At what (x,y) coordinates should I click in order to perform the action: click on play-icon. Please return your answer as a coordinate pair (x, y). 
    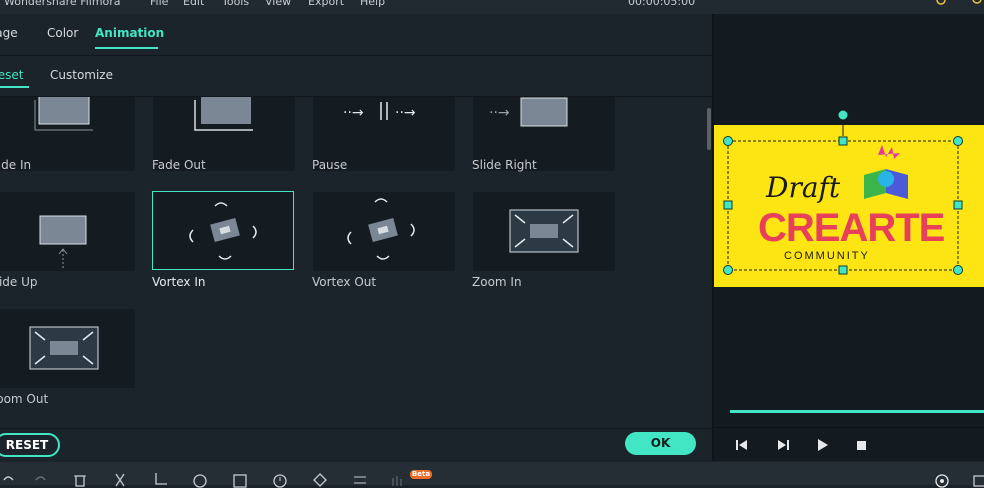
    Looking at the image, I should click on (822, 445).